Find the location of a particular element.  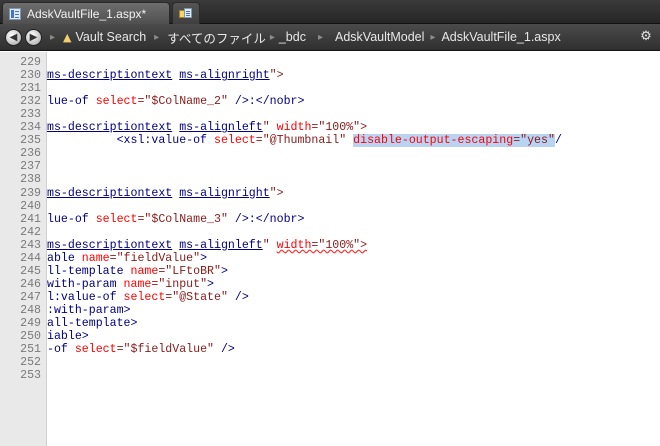

code-token: ="yes" is located at coordinates (534, 141).